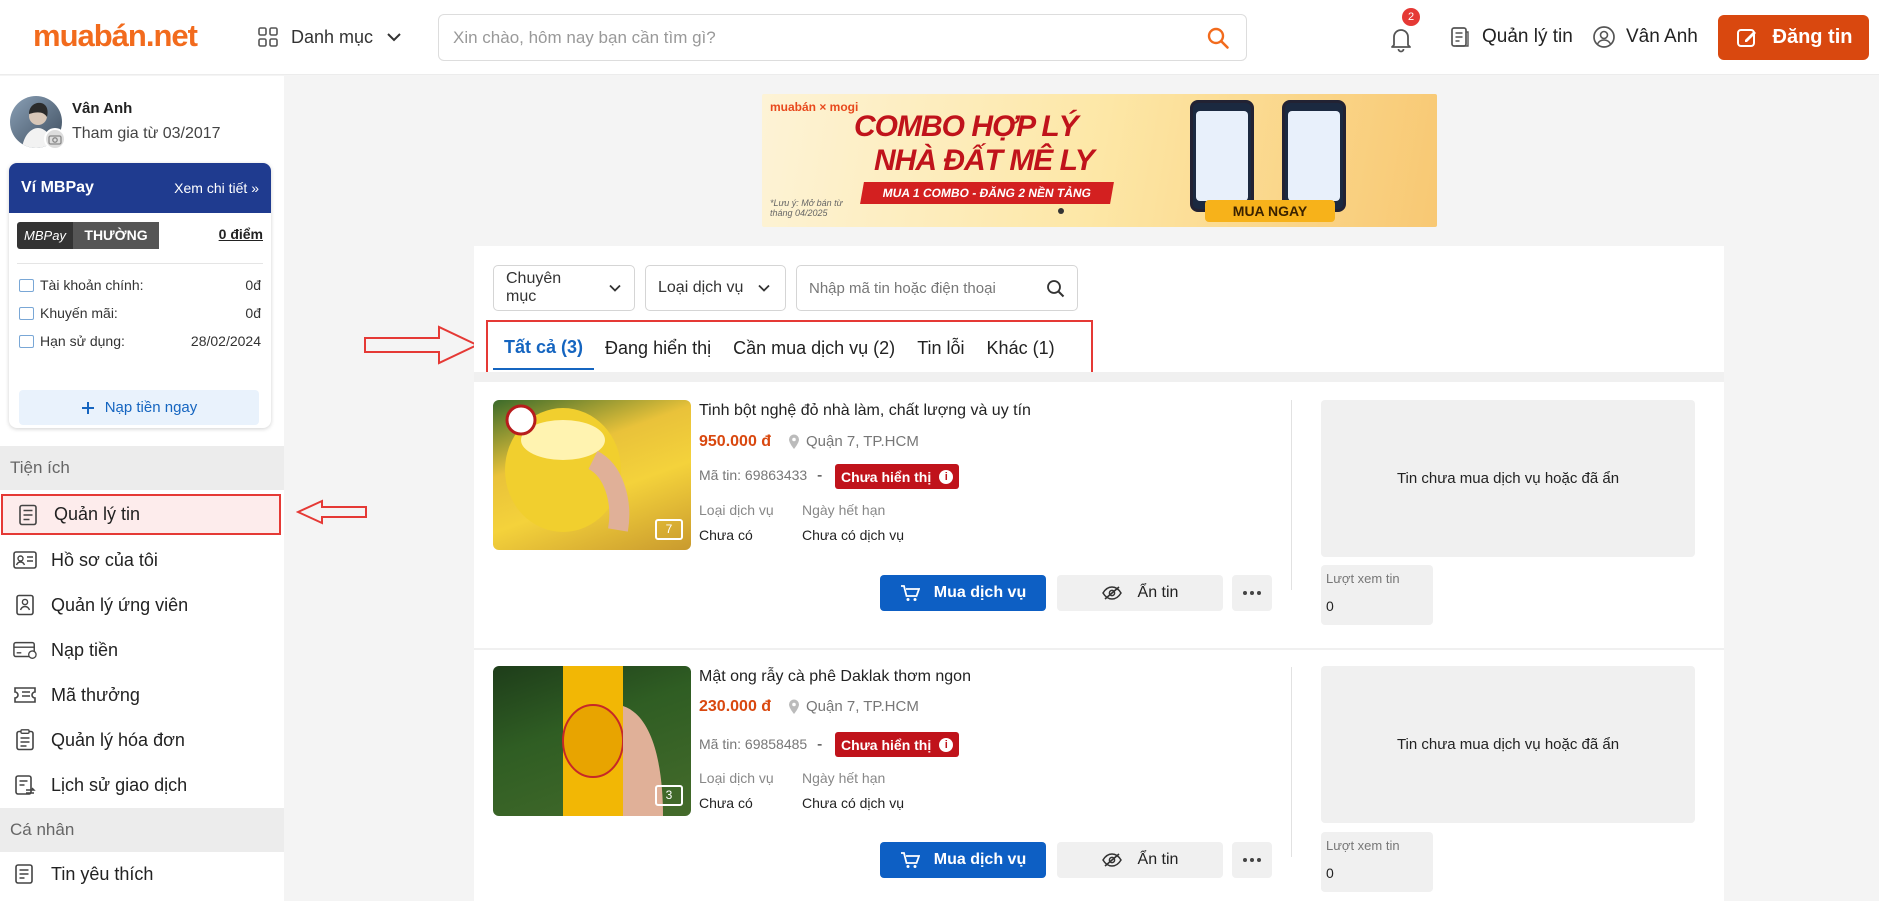 This screenshot has width=1879, height=901. I want to click on wallet-row-promo: Khuyến mãi: 0đ, so click(140, 313).